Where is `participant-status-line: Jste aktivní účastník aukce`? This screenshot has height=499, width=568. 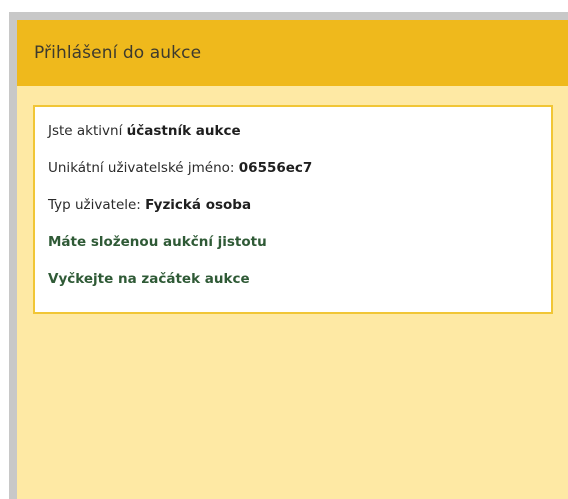
participant-status-line: Jste aktivní účastník aukce is located at coordinates (293, 139).